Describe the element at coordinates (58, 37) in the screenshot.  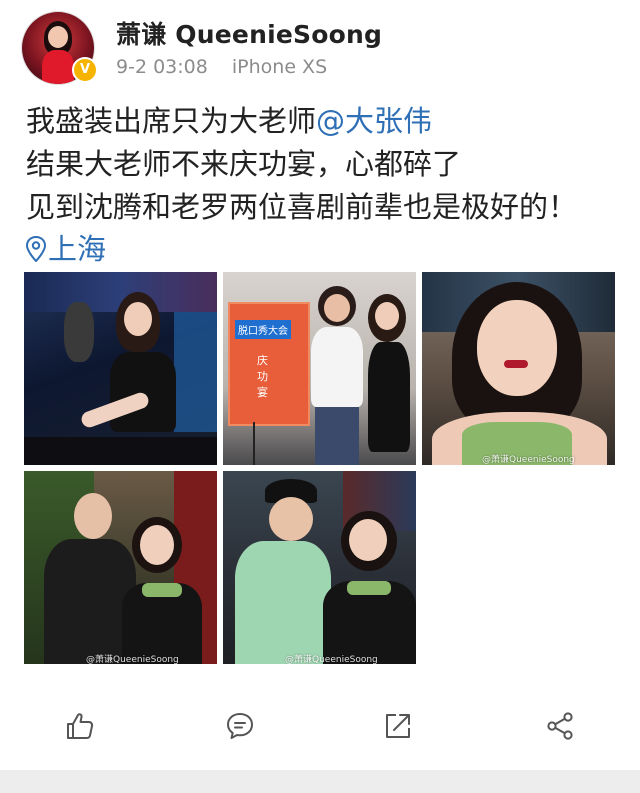
I see `avatar-face` at that location.